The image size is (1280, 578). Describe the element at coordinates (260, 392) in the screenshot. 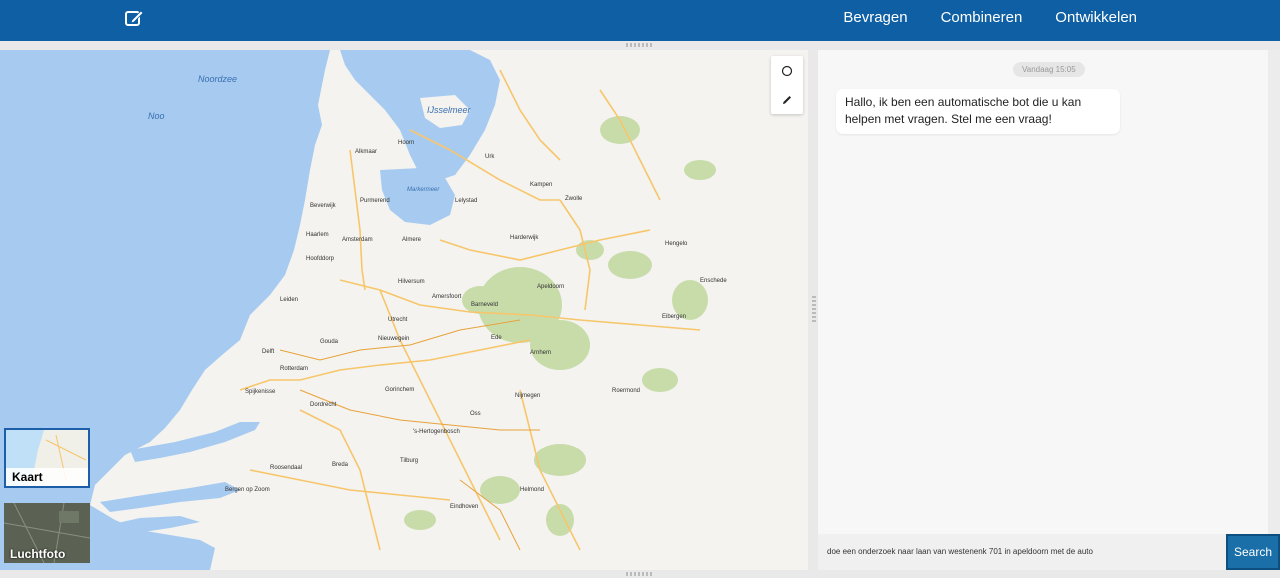

I see `map-label-city: Spijkenisse` at that location.